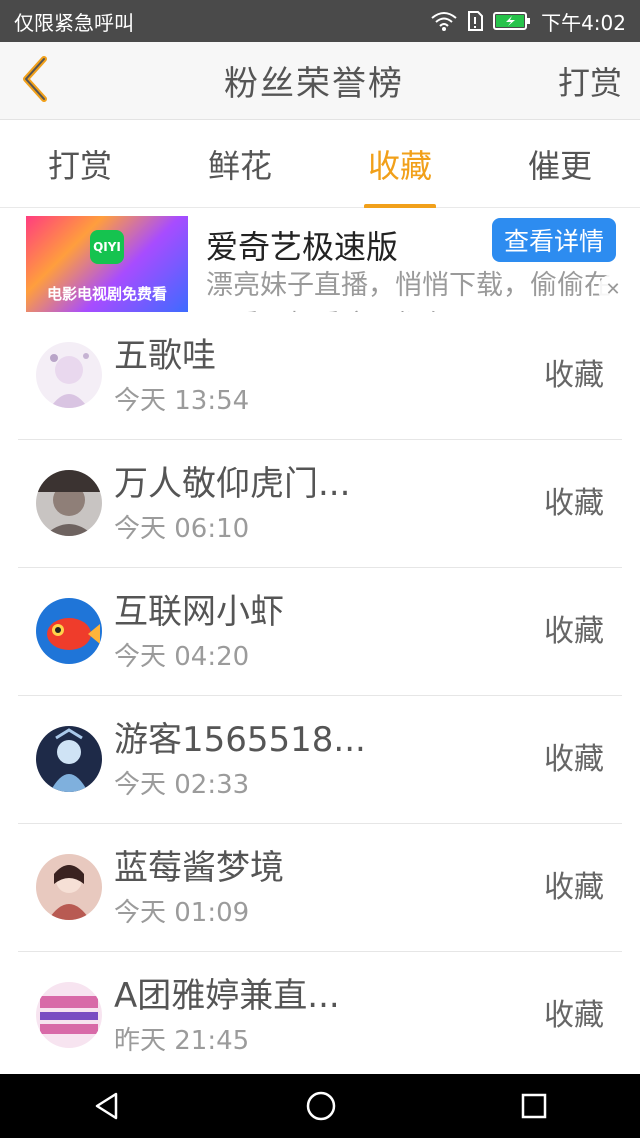 The image size is (640, 1138). I want to click on list-item-time: 今天 02:33, so click(182, 785).